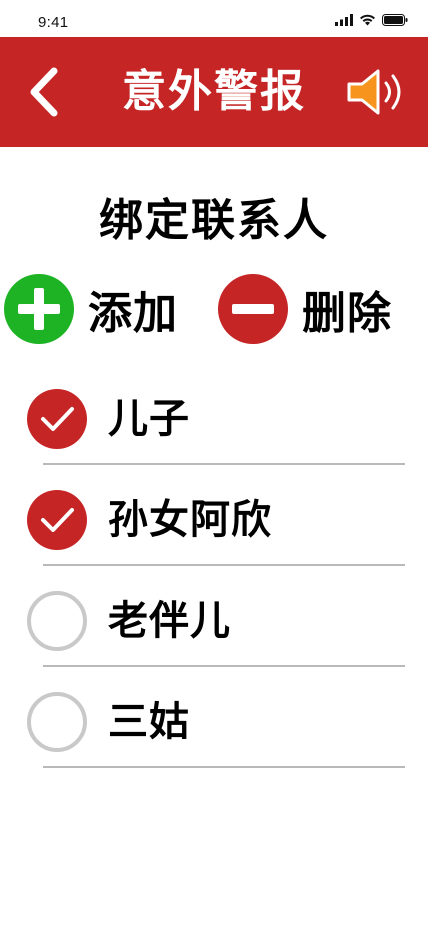  Describe the element at coordinates (214, 220) in the screenshot. I see `section-title: 绑定联系人` at that location.